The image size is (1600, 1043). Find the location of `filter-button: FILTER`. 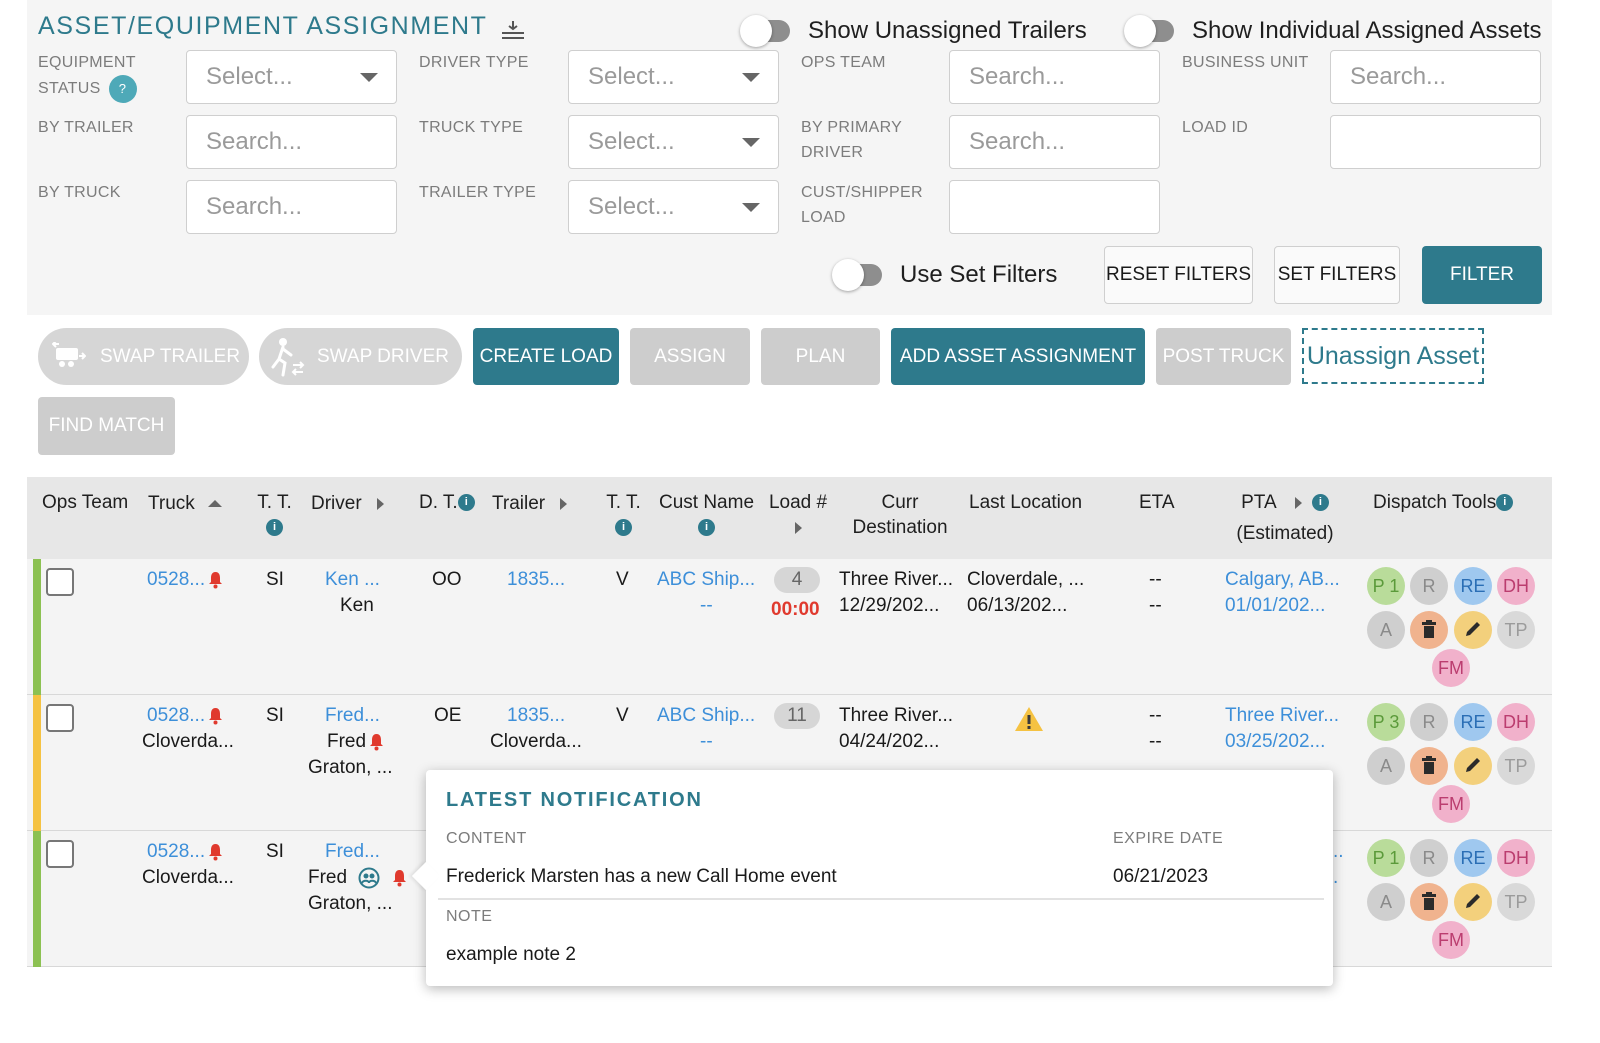

filter-button: FILTER is located at coordinates (1482, 275).